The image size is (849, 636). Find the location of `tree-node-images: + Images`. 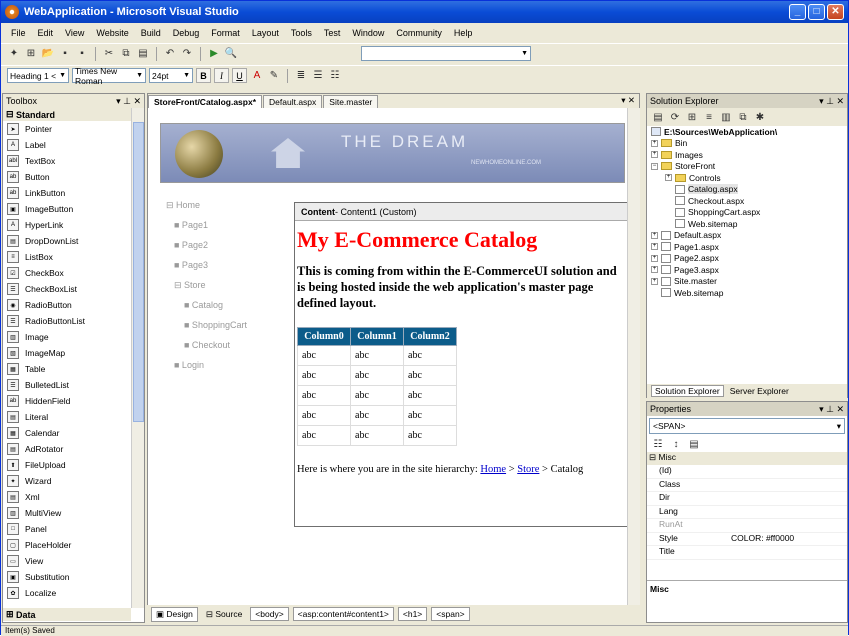

tree-node-images: + Images is located at coordinates (749, 155).